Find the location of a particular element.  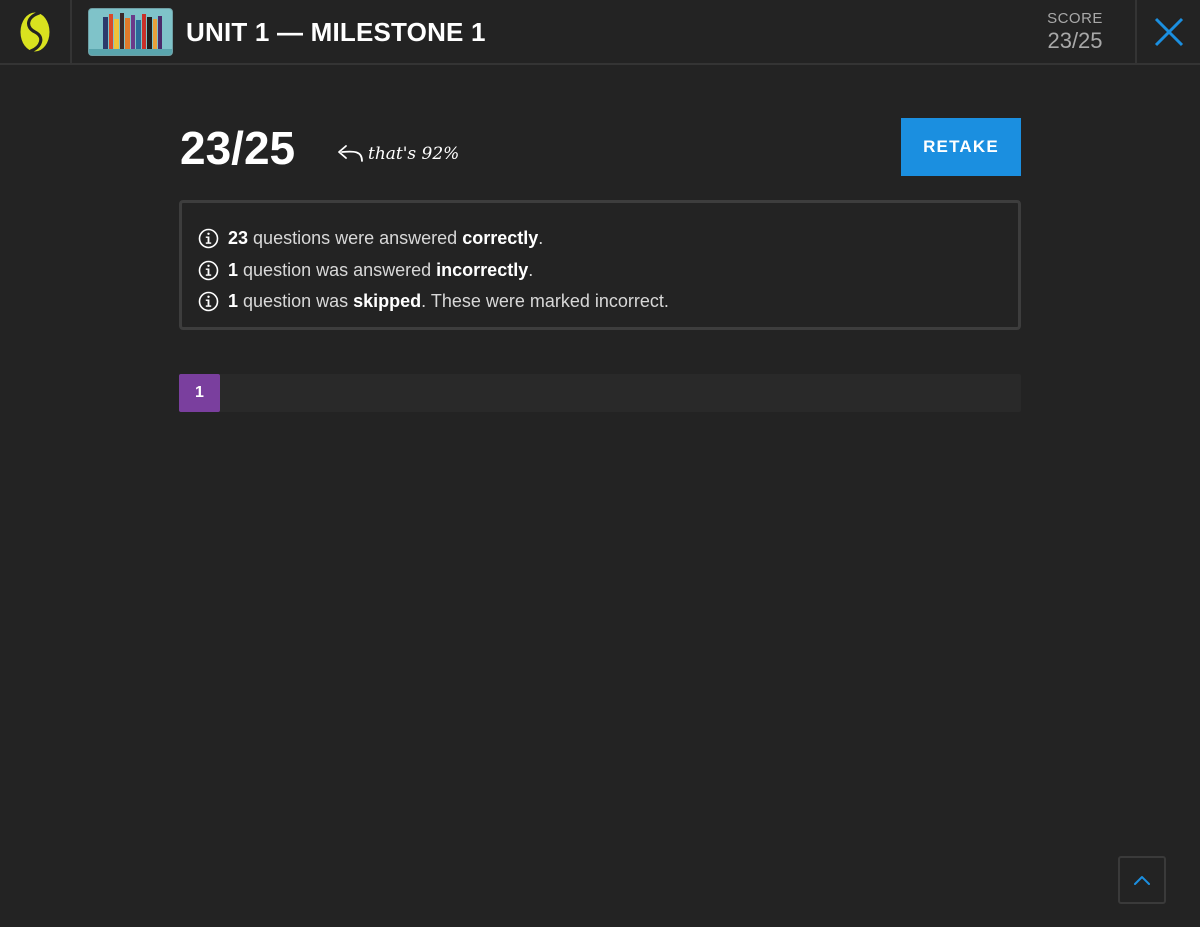

scroll-top-button is located at coordinates (1142, 880).